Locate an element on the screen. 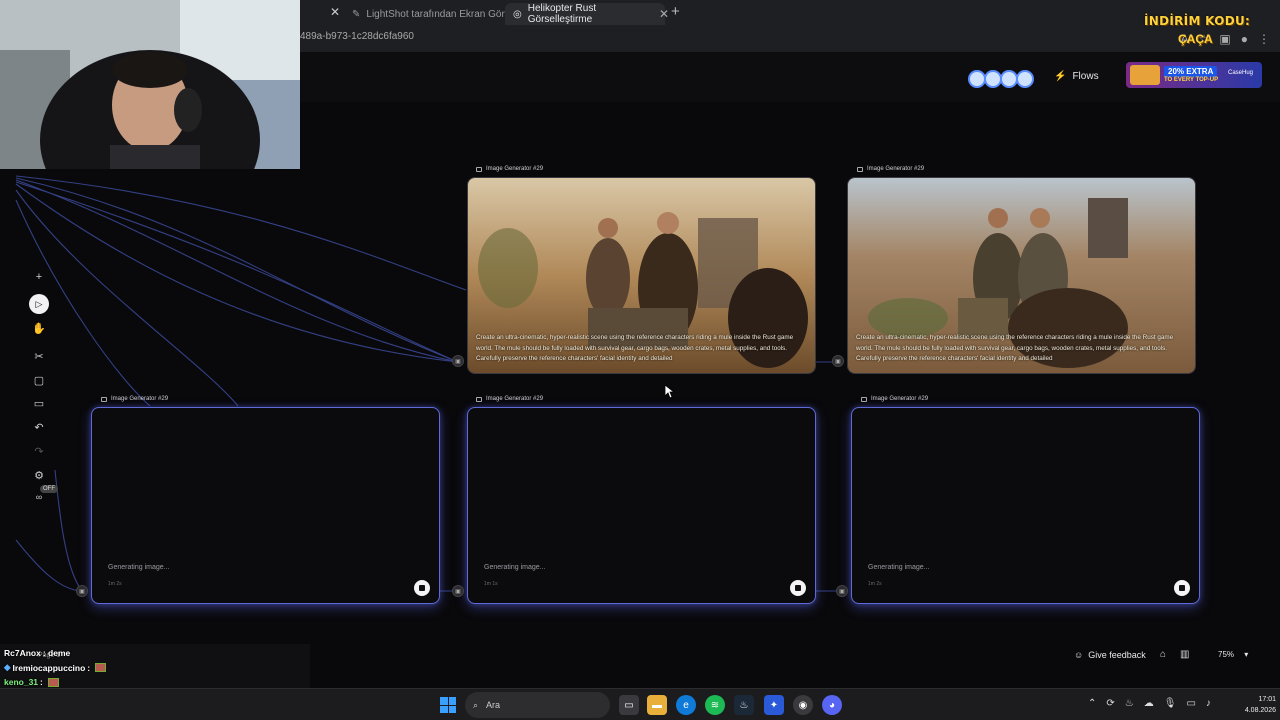 This screenshot has width=1280, height=720. hand-icon: ✋ is located at coordinates (39, 328).